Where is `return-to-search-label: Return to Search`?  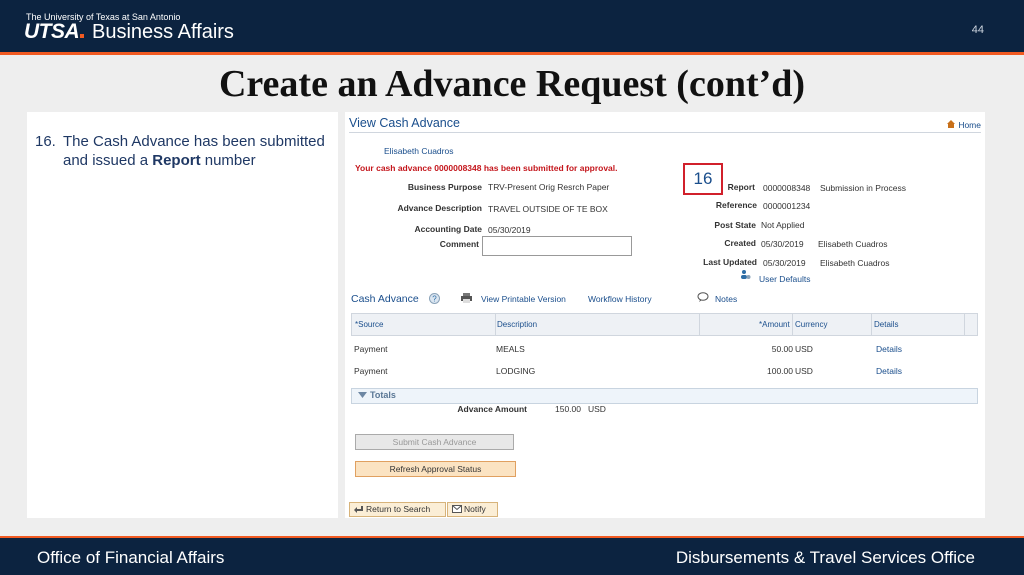 return-to-search-label: Return to Search is located at coordinates (398, 509).